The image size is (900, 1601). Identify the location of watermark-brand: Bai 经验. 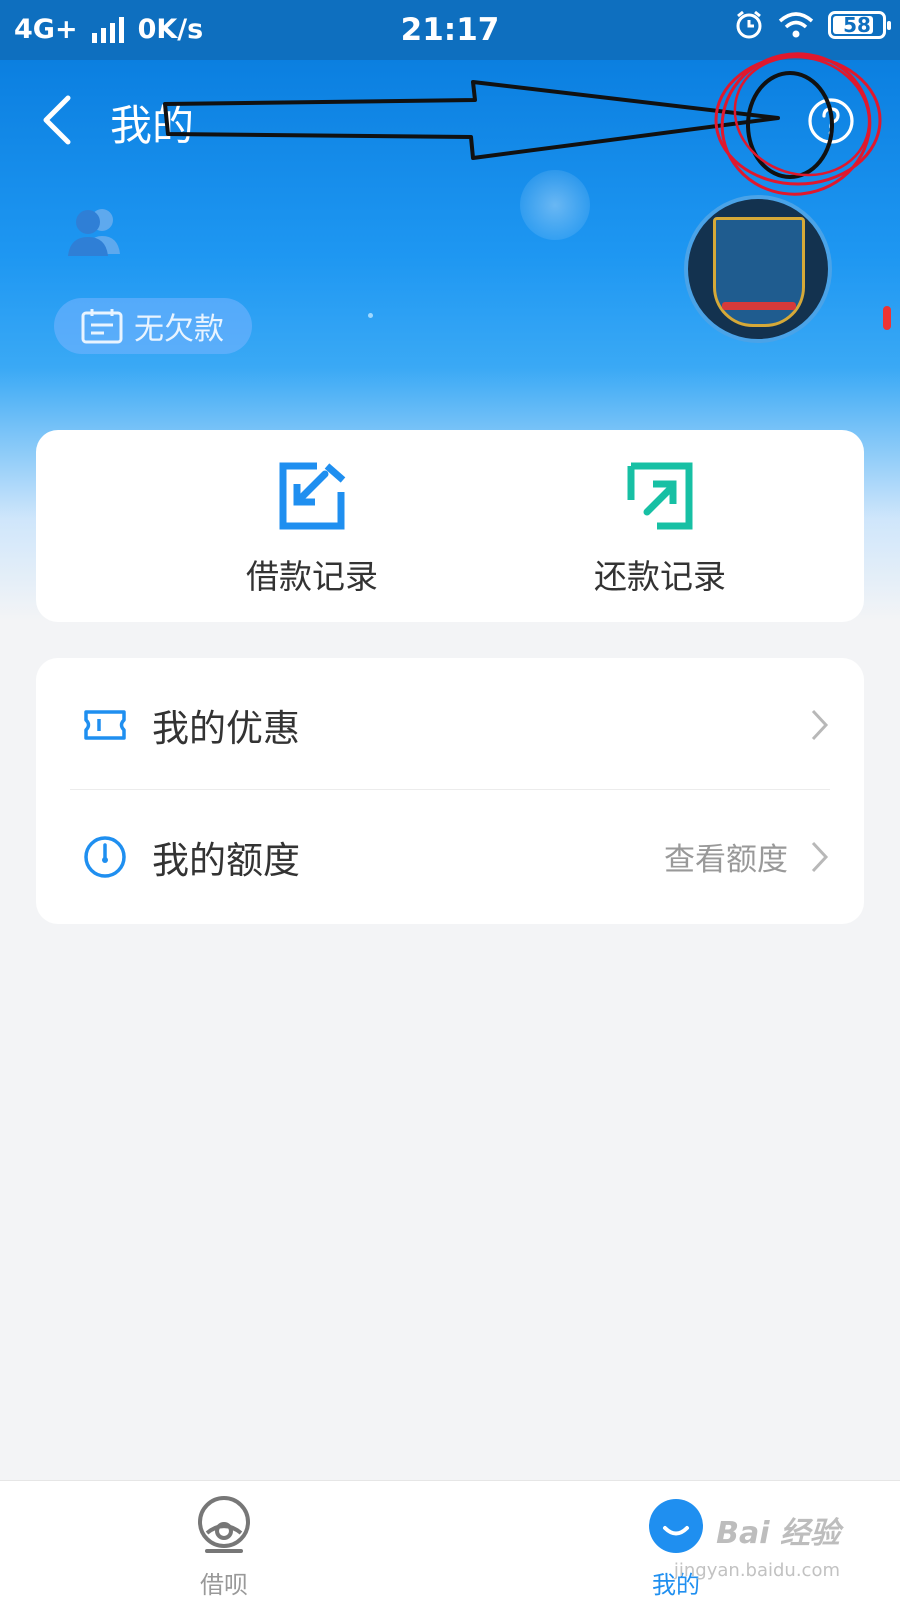
(778, 1533).